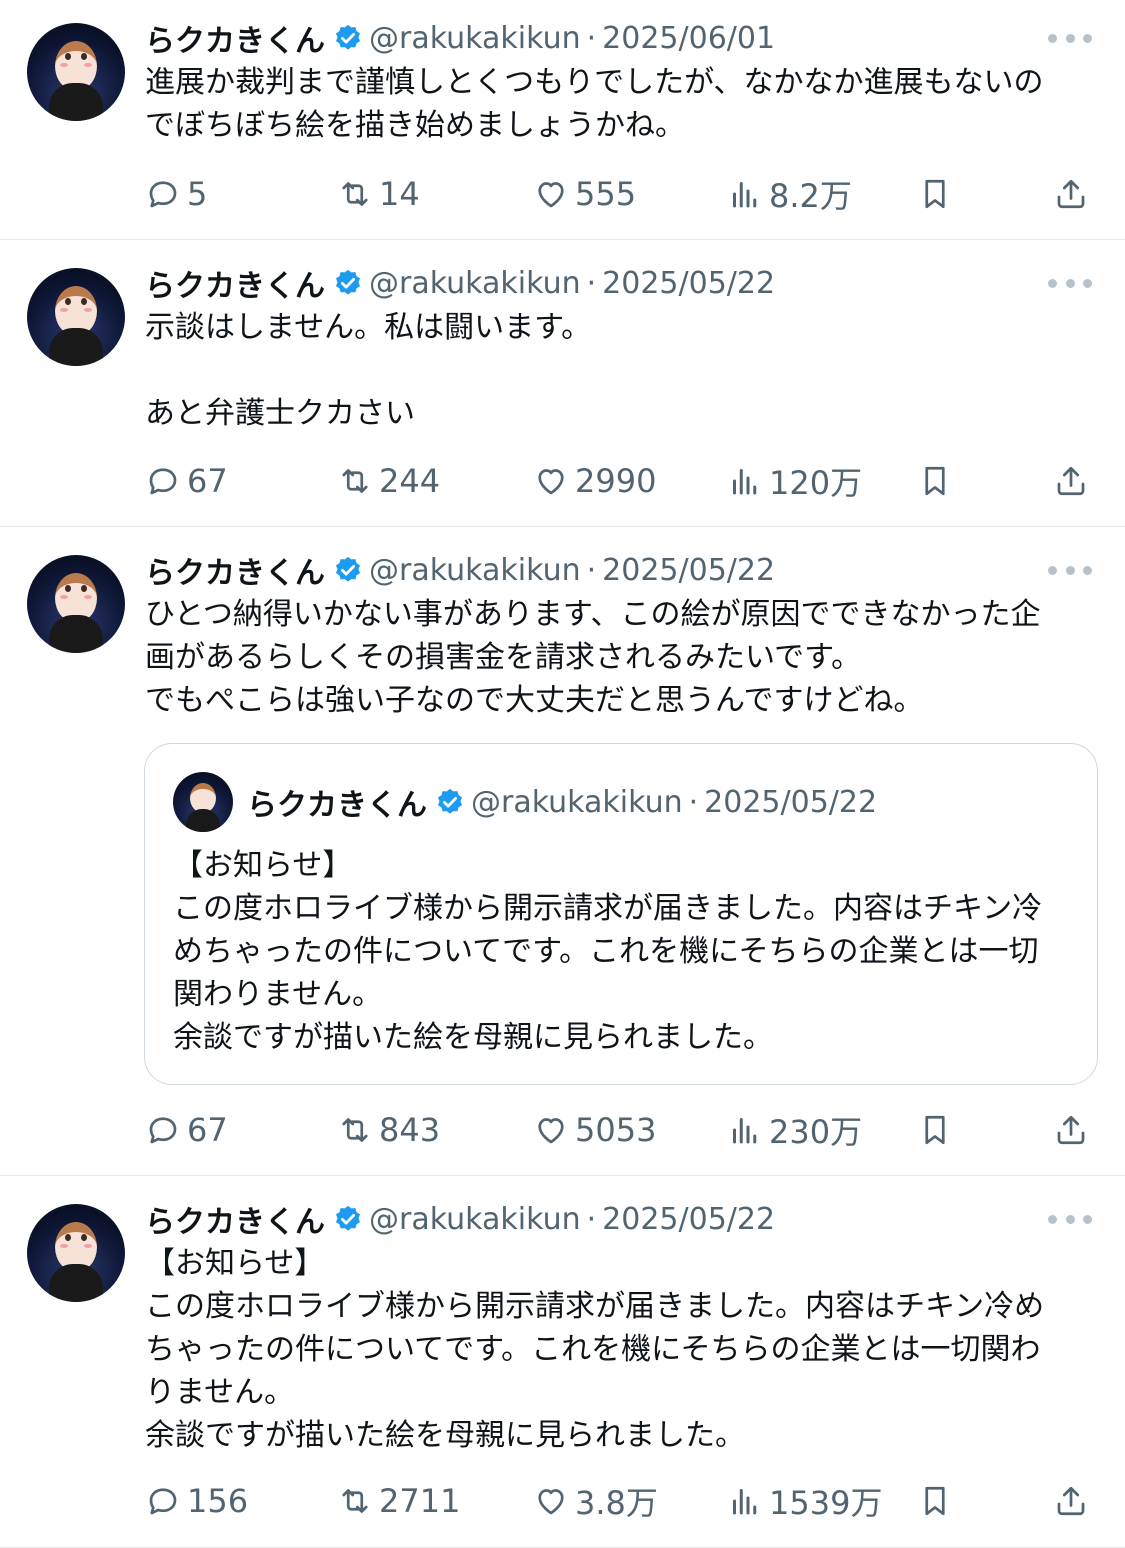 This screenshot has height=1548, width=1125. What do you see at coordinates (280, 413) in the screenshot?
I see `text-line: あと弁護士クカさい` at bounding box center [280, 413].